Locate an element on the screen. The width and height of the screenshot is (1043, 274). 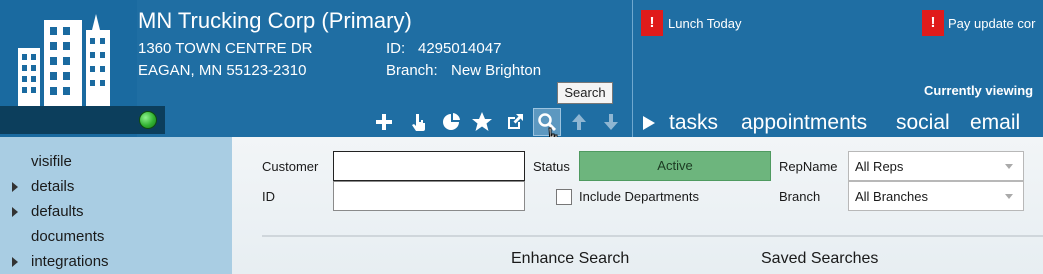
address-line-1: 1360 TOWN CENTRE DR is located at coordinates (225, 48).